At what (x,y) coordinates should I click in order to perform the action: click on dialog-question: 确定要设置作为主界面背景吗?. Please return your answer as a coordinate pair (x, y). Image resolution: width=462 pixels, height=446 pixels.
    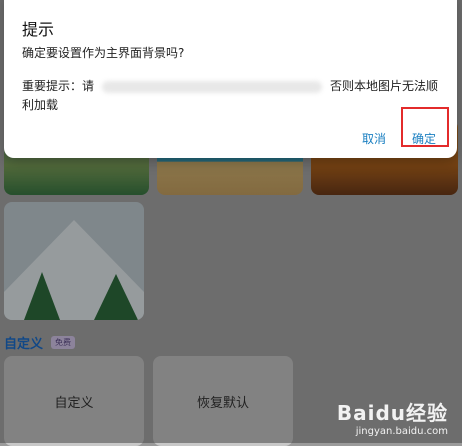
    Looking at the image, I should click on (103, 53).